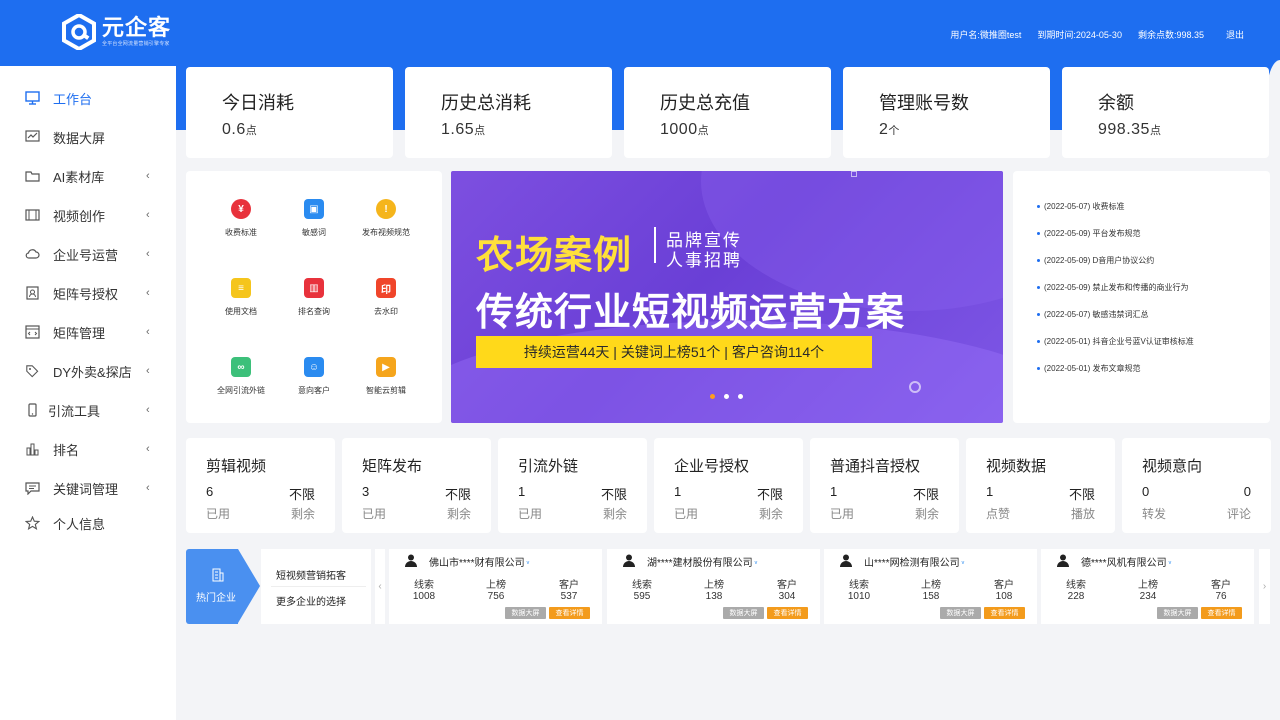  I want to click on quick-link-leads: ☺ 意向客户, so click(314, 376).